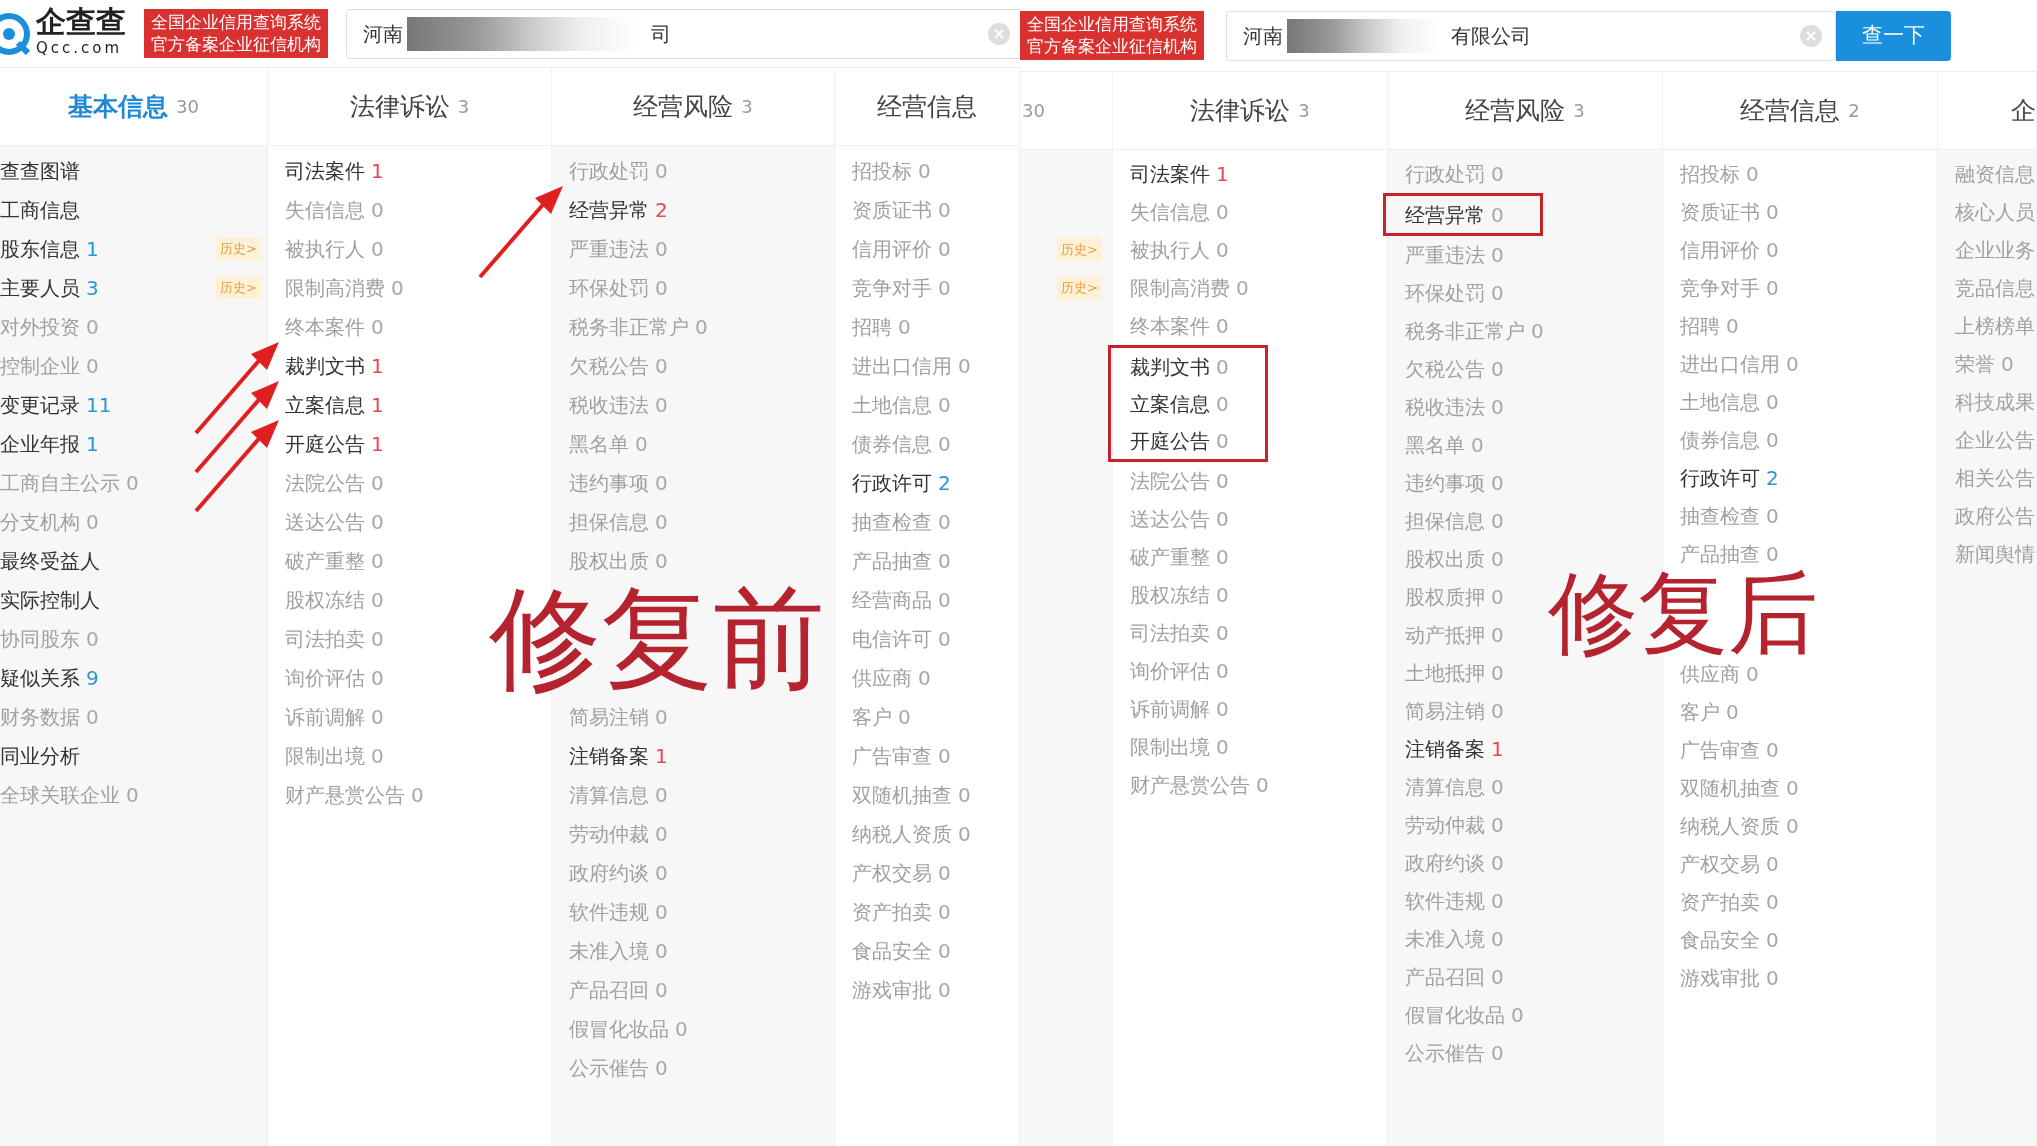 Image resolution: width=2037 pixels, height=1146 pixels. Describe the element at coordinates (901, 599) in the screenshot. I see `category-link: 经营商品 0` at that location.